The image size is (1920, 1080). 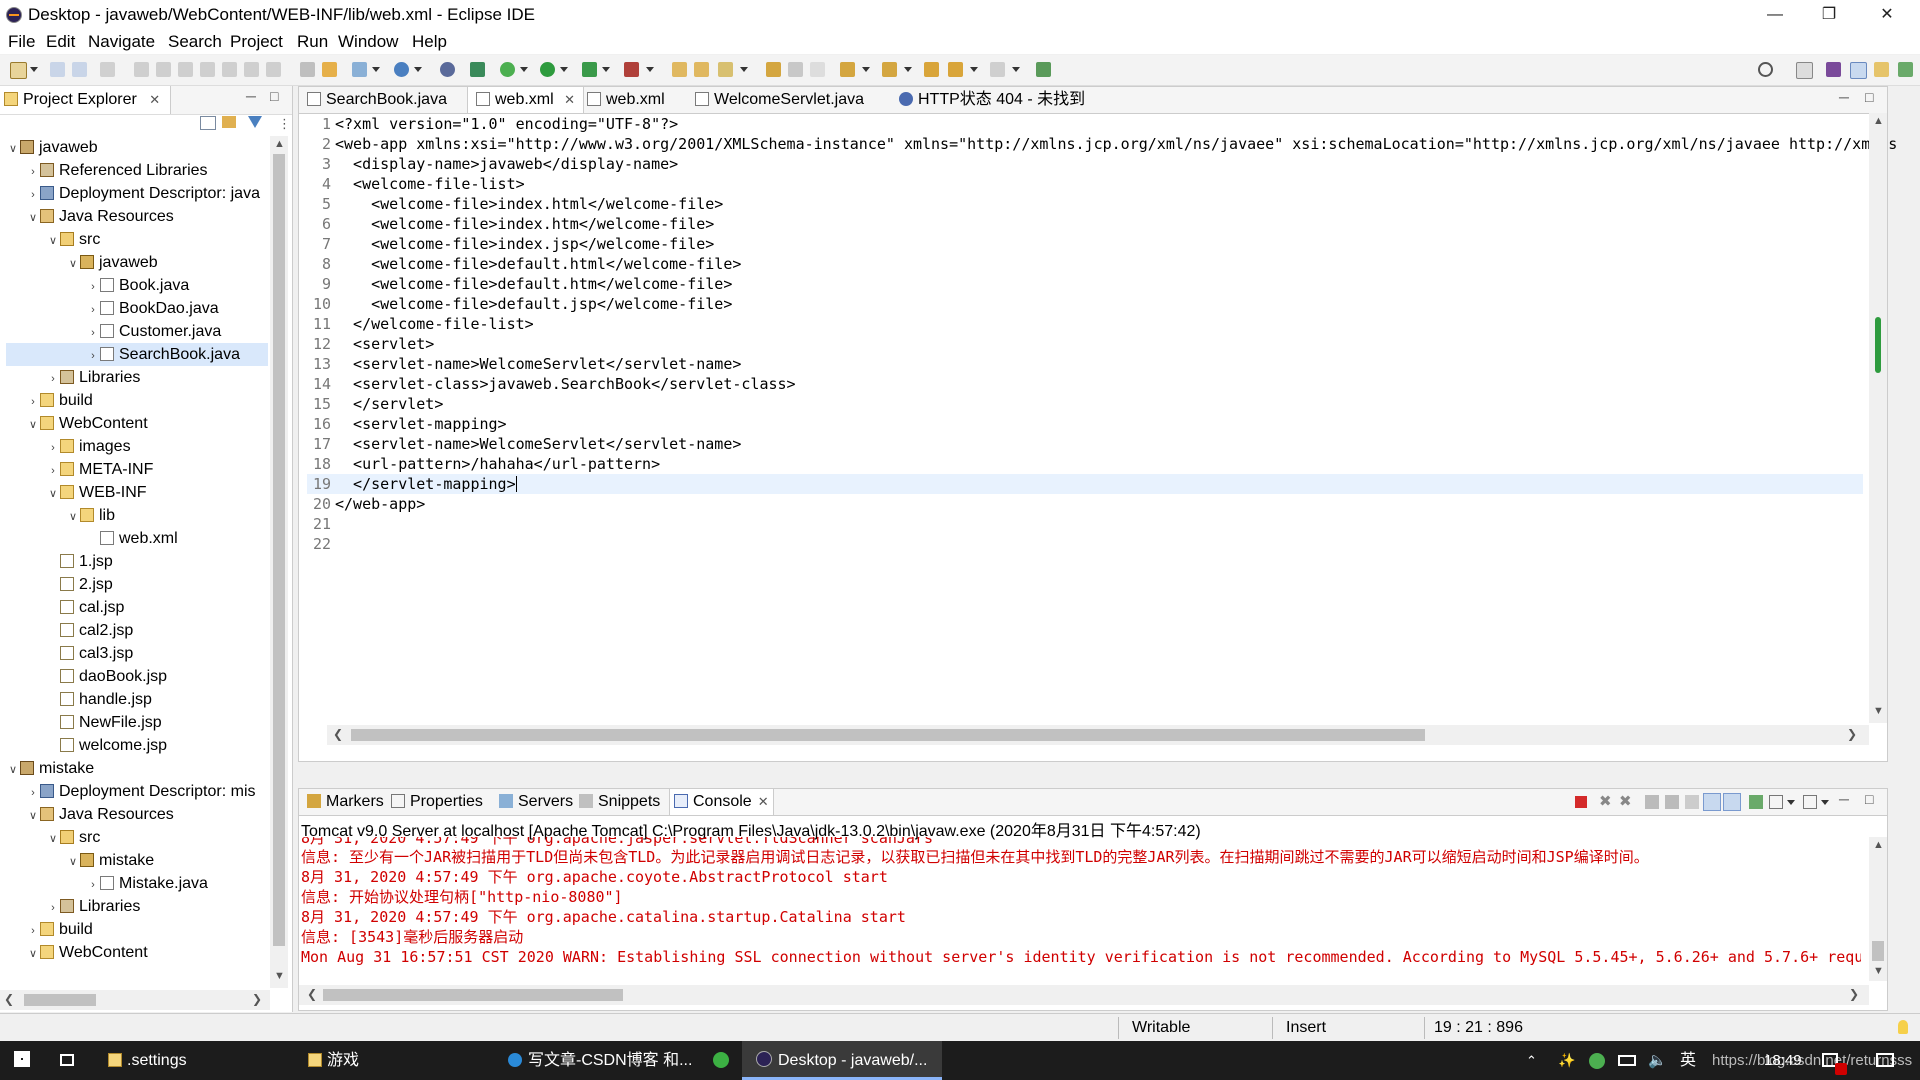 What do you see at coordinates (1085, 164) in the screenshot?
I see `code-line: 3 <display-name>javaweb</display-name>` at bounding box center [1085, 164].